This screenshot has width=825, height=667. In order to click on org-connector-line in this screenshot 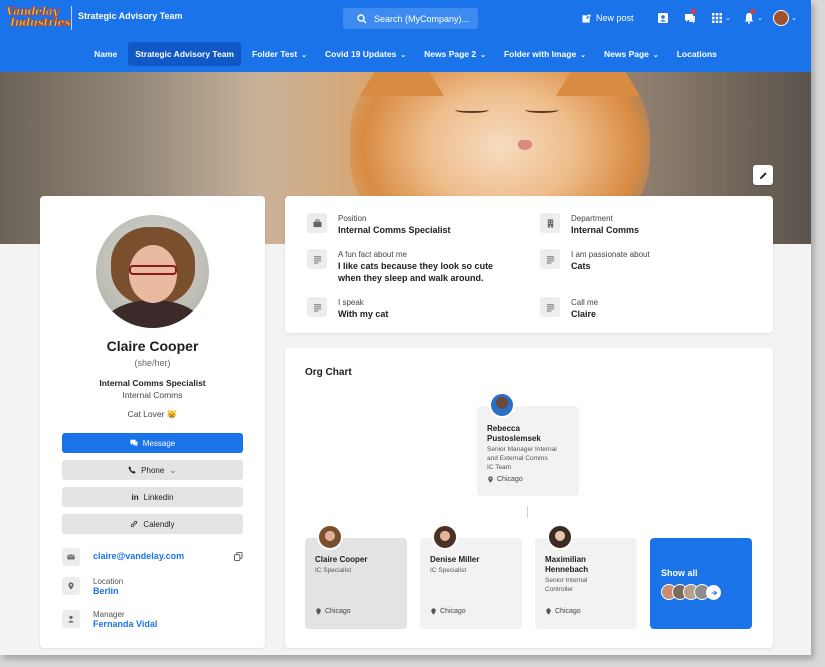, I will do `click(527, 512)`.